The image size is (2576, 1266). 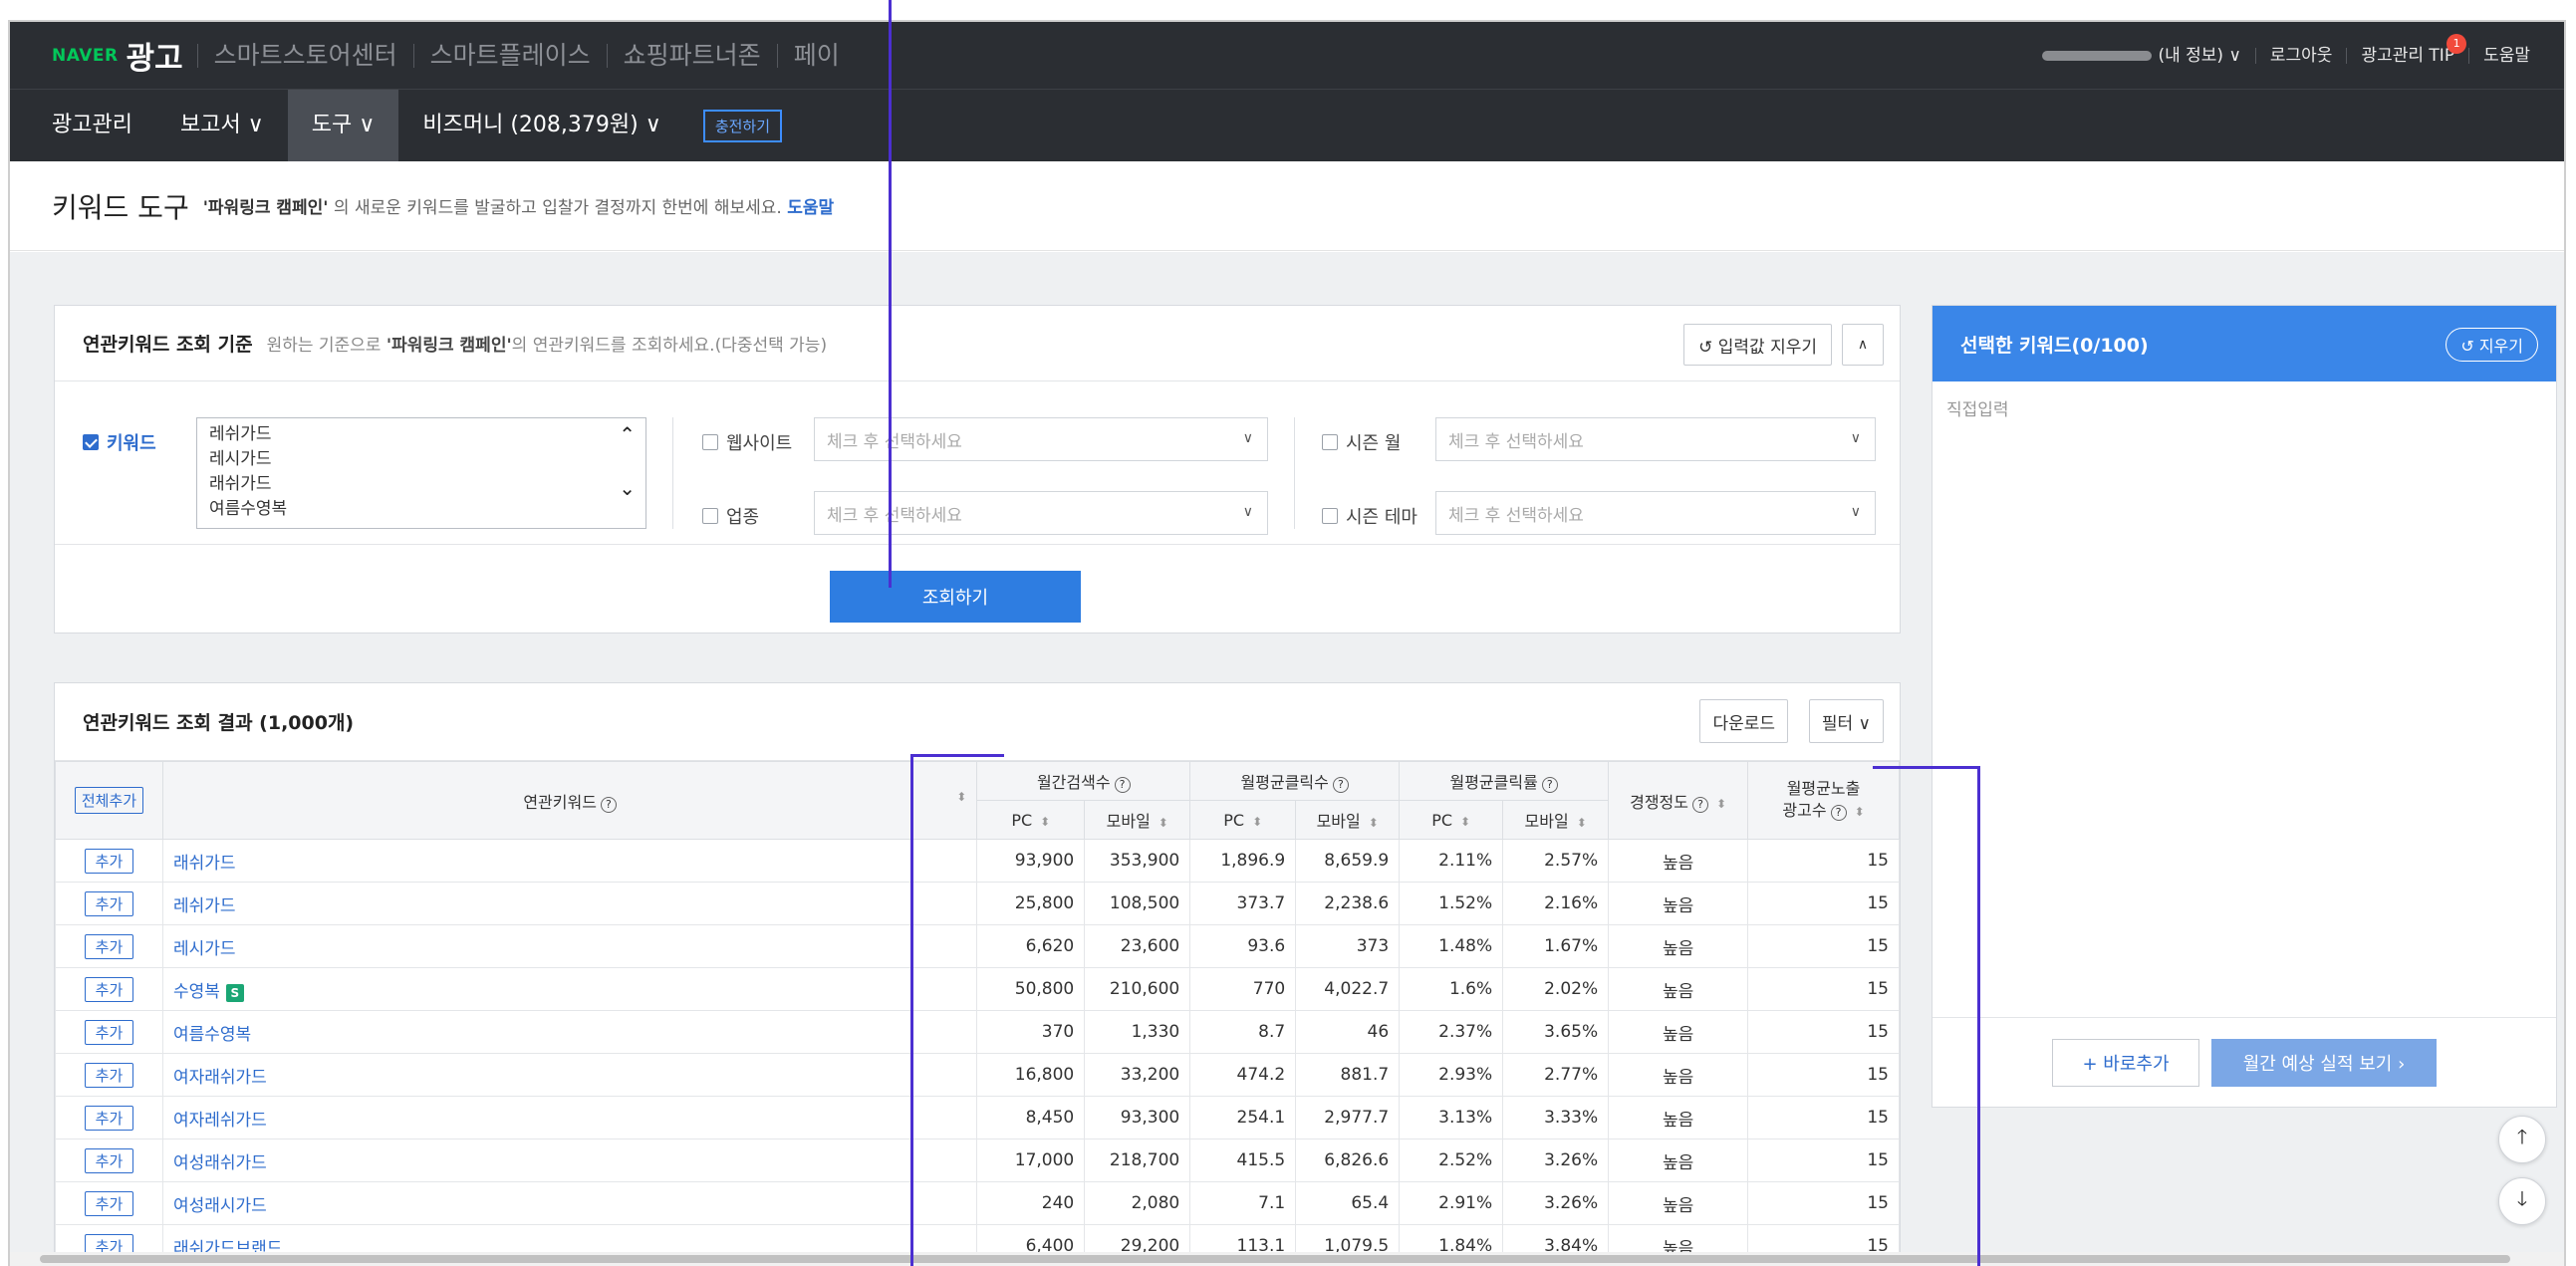 I want to click on col-search-pc: PC ⬍, so click(x=1031, y=820).